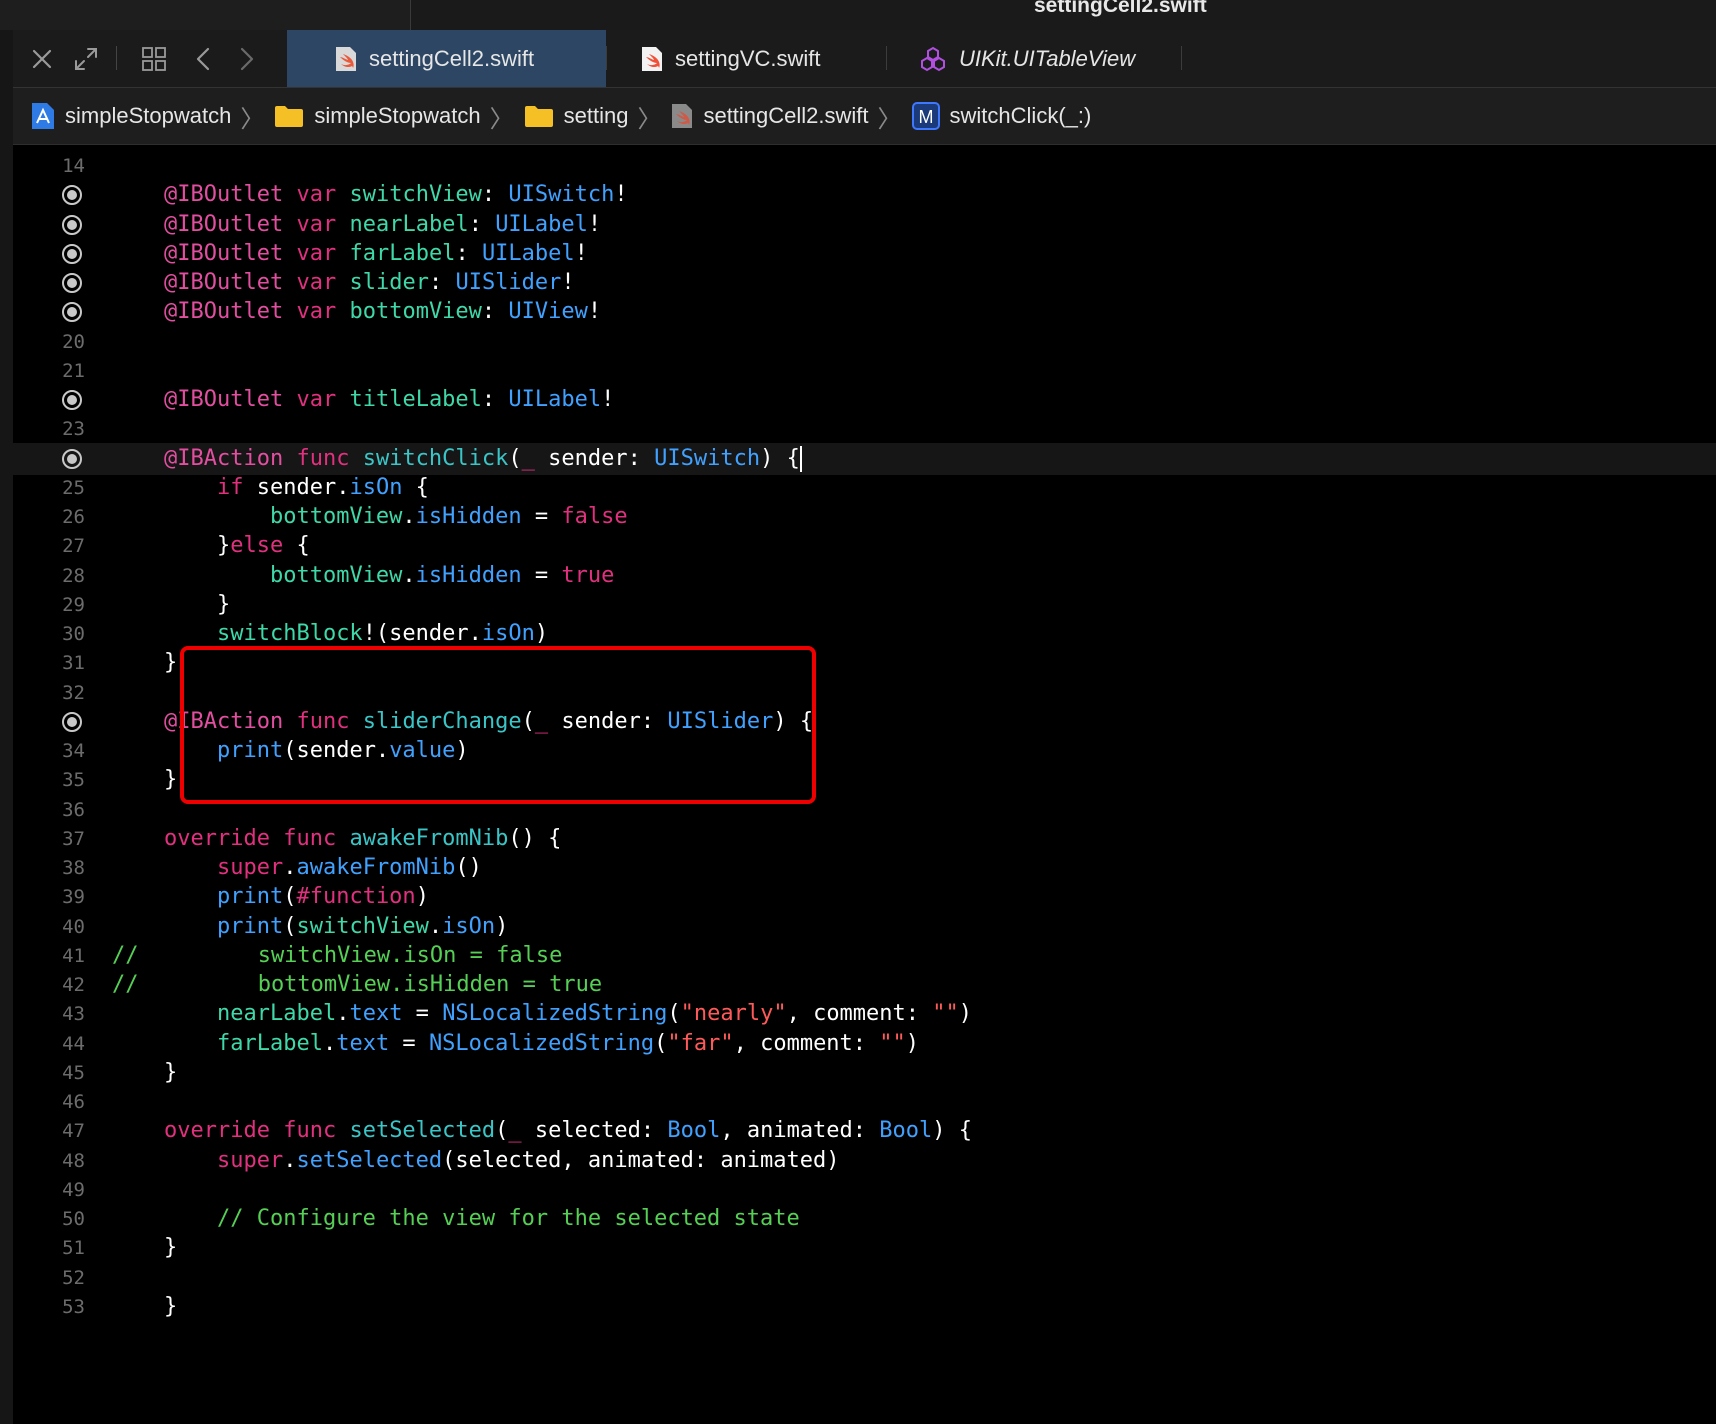  What do you see at coordinates (594, 516) in the screenshot?
I see `code-token: false` at bounding box center [594, 516].